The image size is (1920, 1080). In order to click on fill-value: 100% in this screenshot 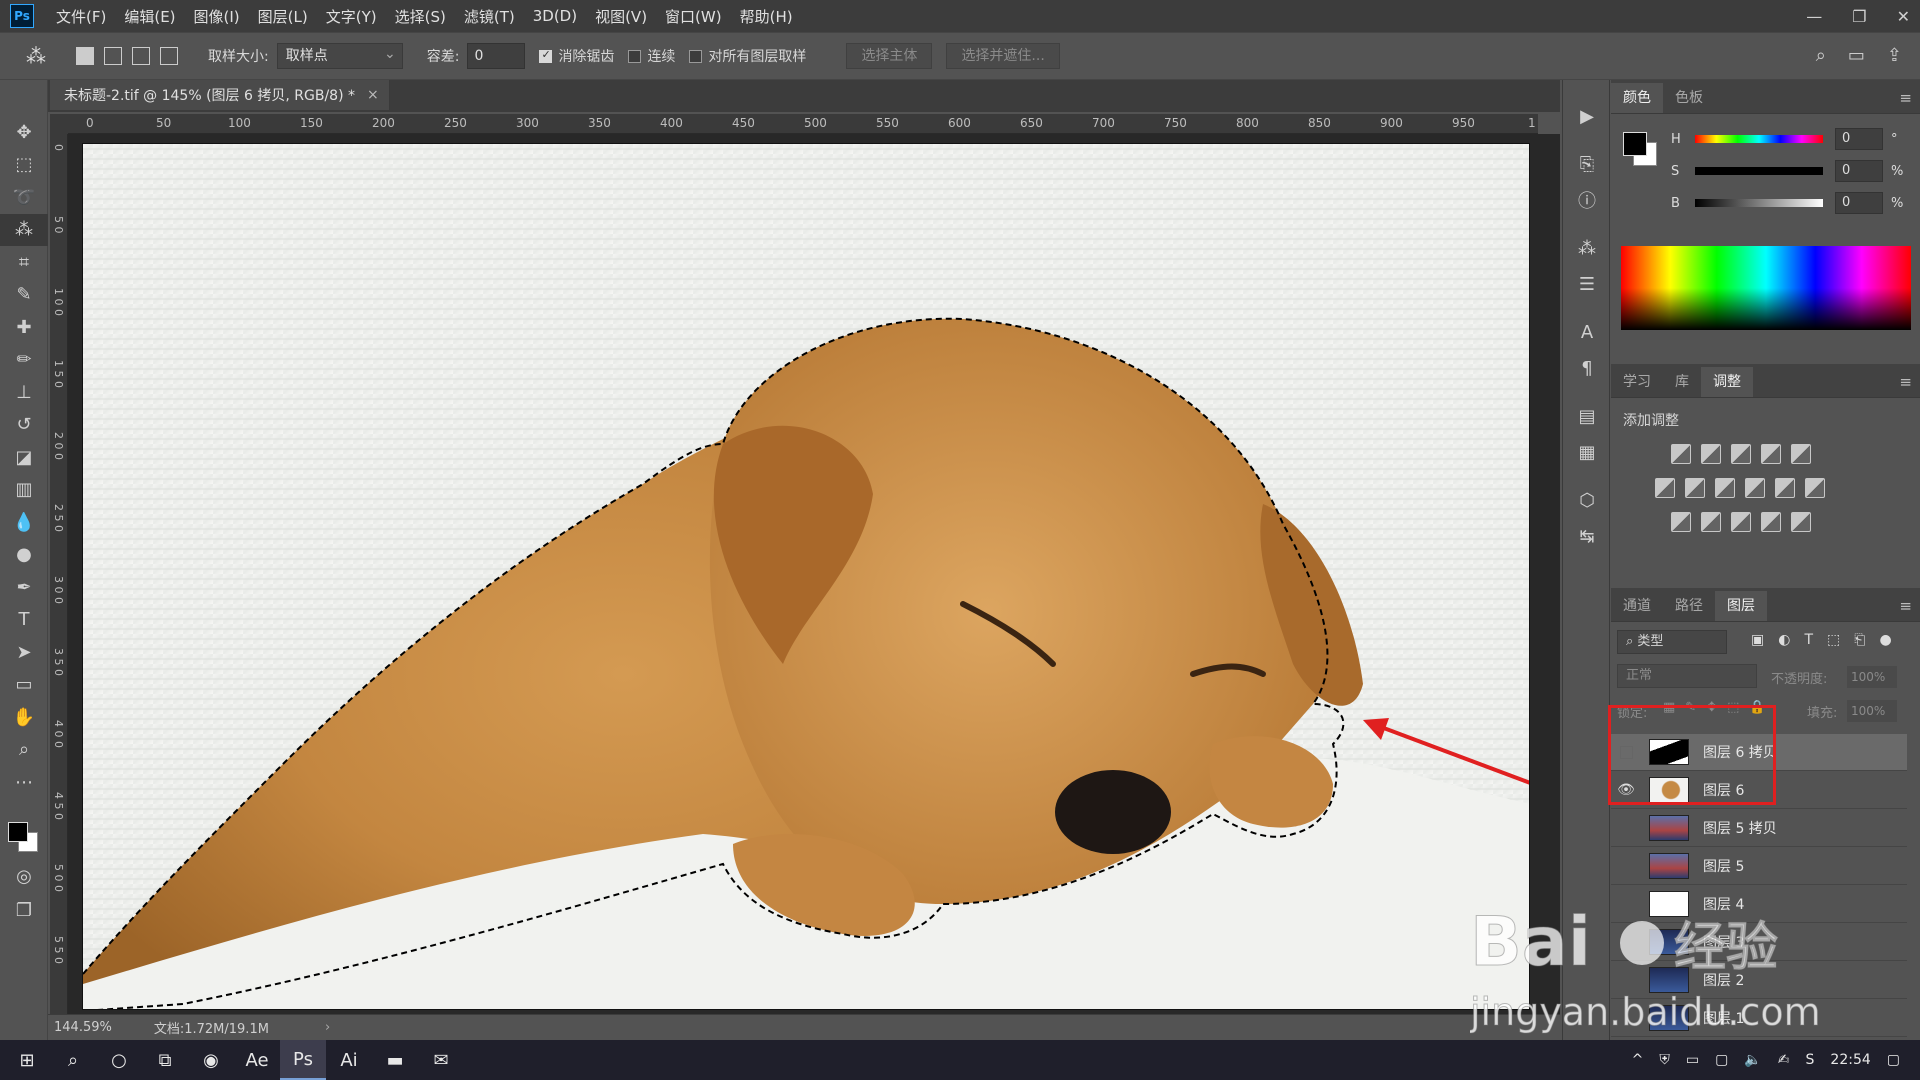, I will do `click(1872, 711)`.